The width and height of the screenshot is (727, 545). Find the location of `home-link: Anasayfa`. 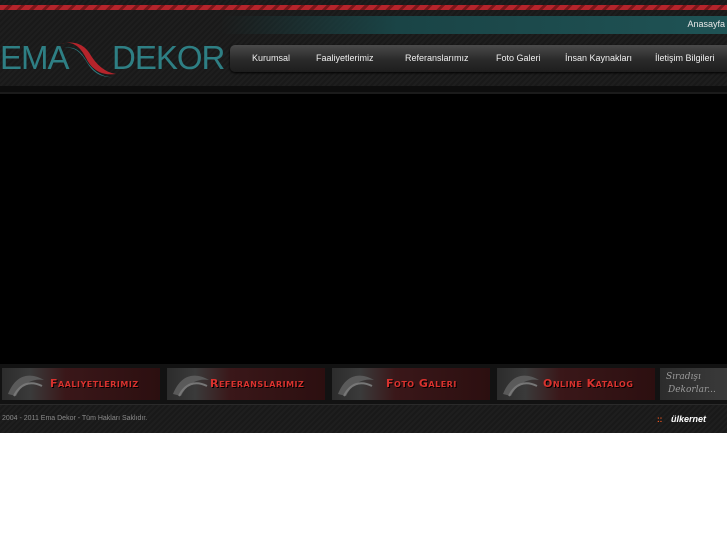

home-link: Anasayfa is located at coordinates (706, 24).